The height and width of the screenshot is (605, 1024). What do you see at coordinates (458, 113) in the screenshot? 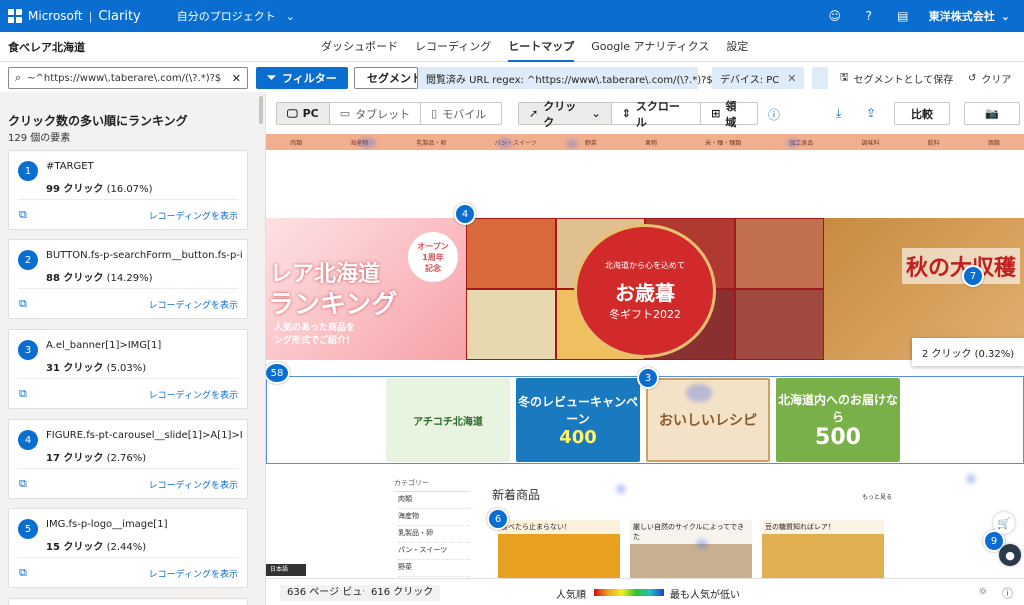
I see `device-mobile-button: ▯ モバイル` at bounding box center [458, 113].